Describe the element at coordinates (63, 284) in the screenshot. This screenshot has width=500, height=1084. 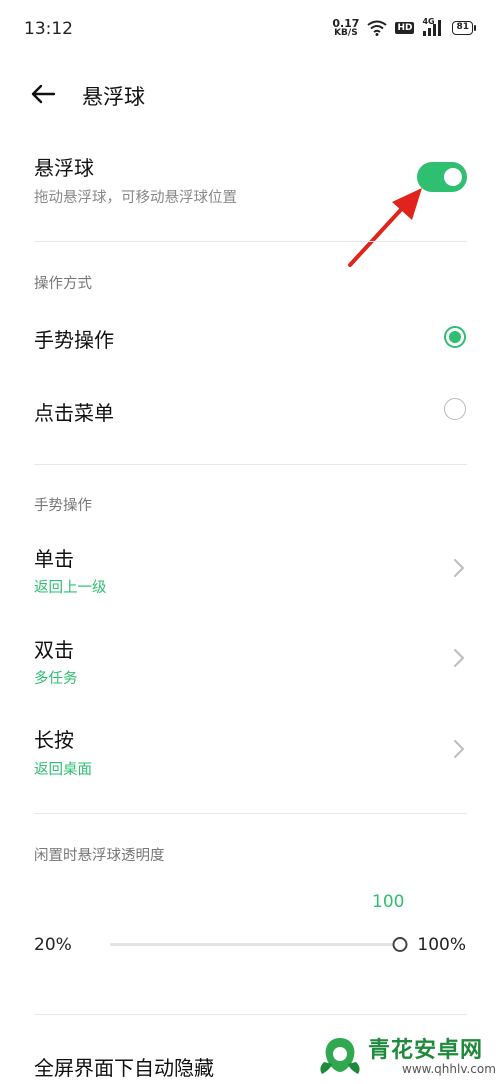
I see `operation-mode-label: 操作方式` at that location.